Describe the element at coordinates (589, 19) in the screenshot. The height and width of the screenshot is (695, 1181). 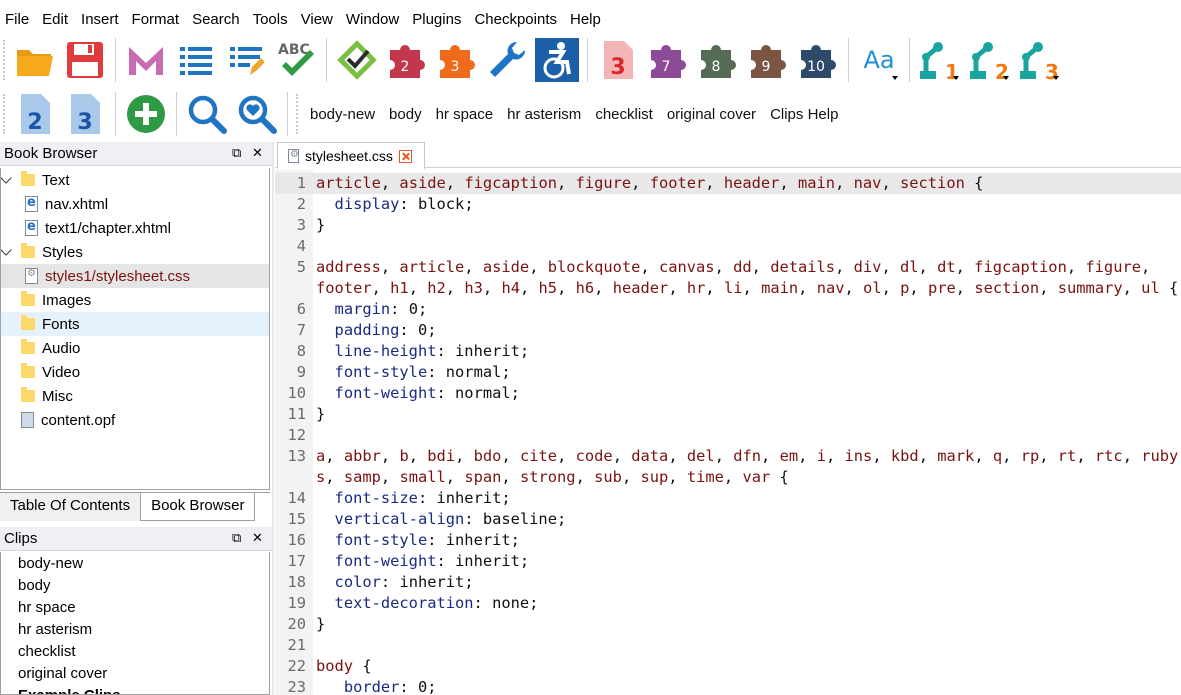
I see `menu-help: Help` at that location.